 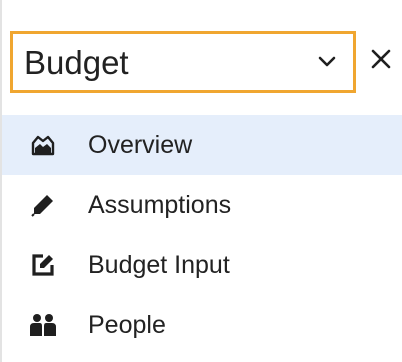 What do you see at coordinates (43, 145) in the screenshot?
I see `overview-icon` at bounding box center [43, 145].